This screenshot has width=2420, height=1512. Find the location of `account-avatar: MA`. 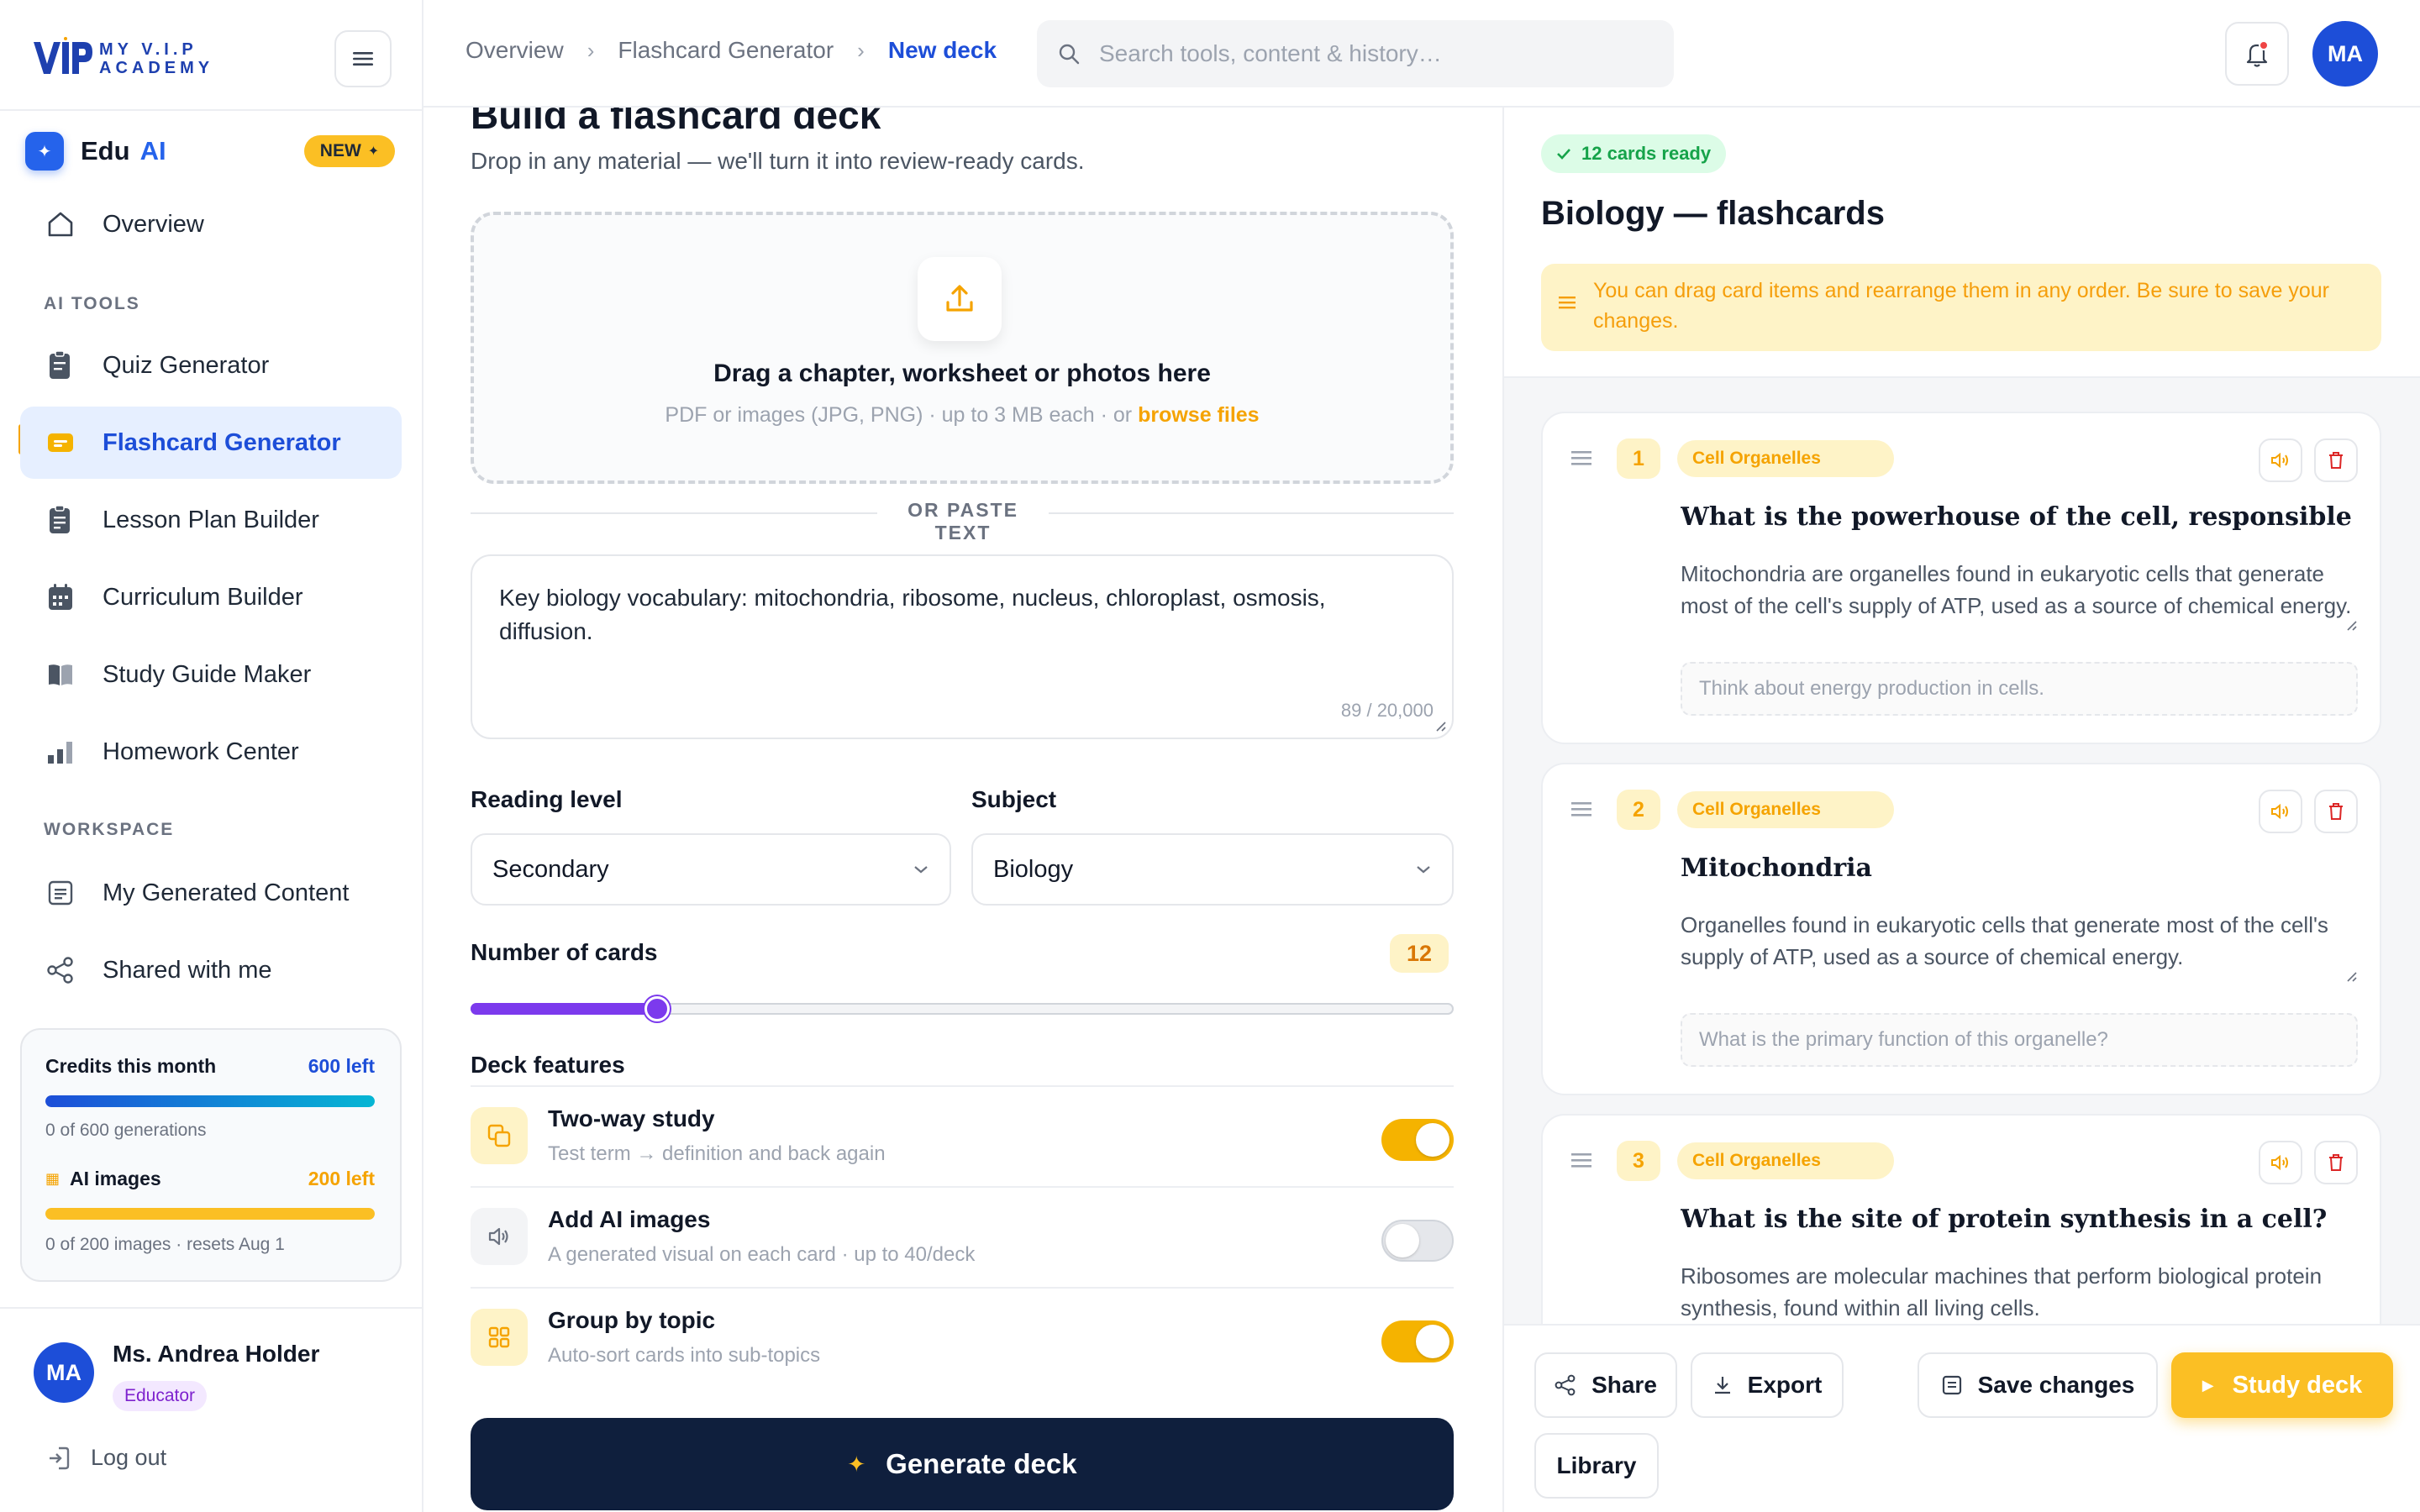

account-avatar: MA is located at coordinates (2345, 54).